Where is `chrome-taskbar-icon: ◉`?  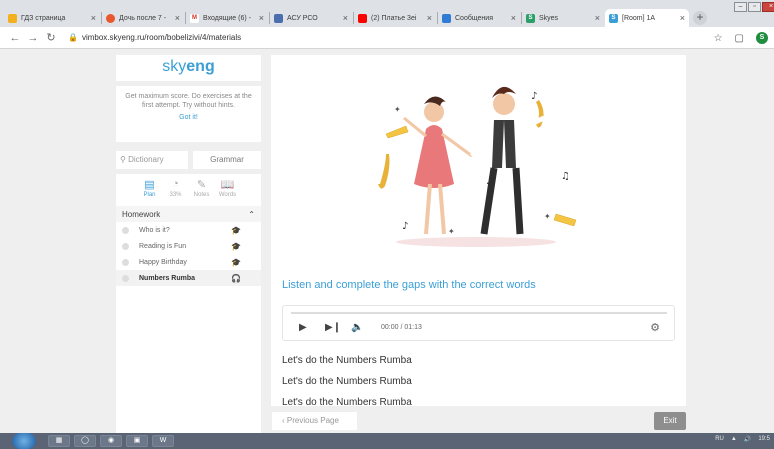
chrome-taskbar-icon: ◉ is located at coordinates (111, 441).